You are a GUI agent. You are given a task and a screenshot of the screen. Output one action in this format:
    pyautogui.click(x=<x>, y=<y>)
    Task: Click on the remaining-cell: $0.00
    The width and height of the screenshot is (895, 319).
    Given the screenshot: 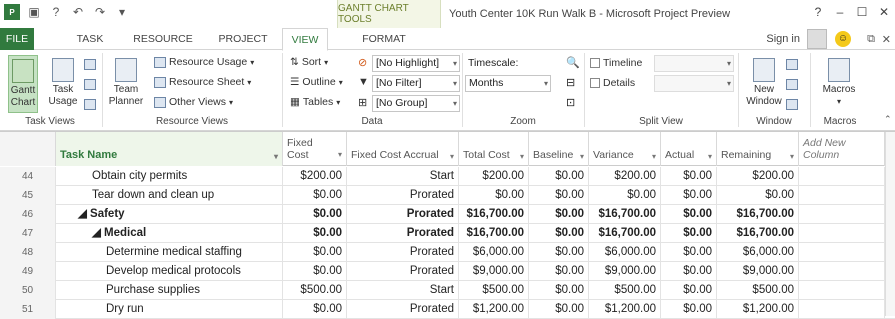 What is the action you would take?
    pyautogui.click(x=758, y=195)
    